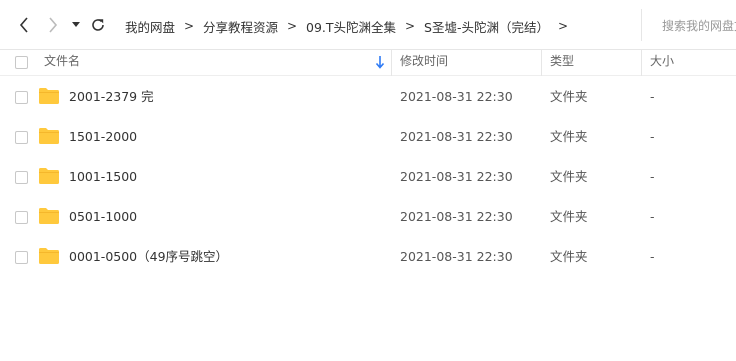 This screenshot has height=361, width=736. I want to click on search-placeholder: 搜索我的网盘文件, so click(699, 25).